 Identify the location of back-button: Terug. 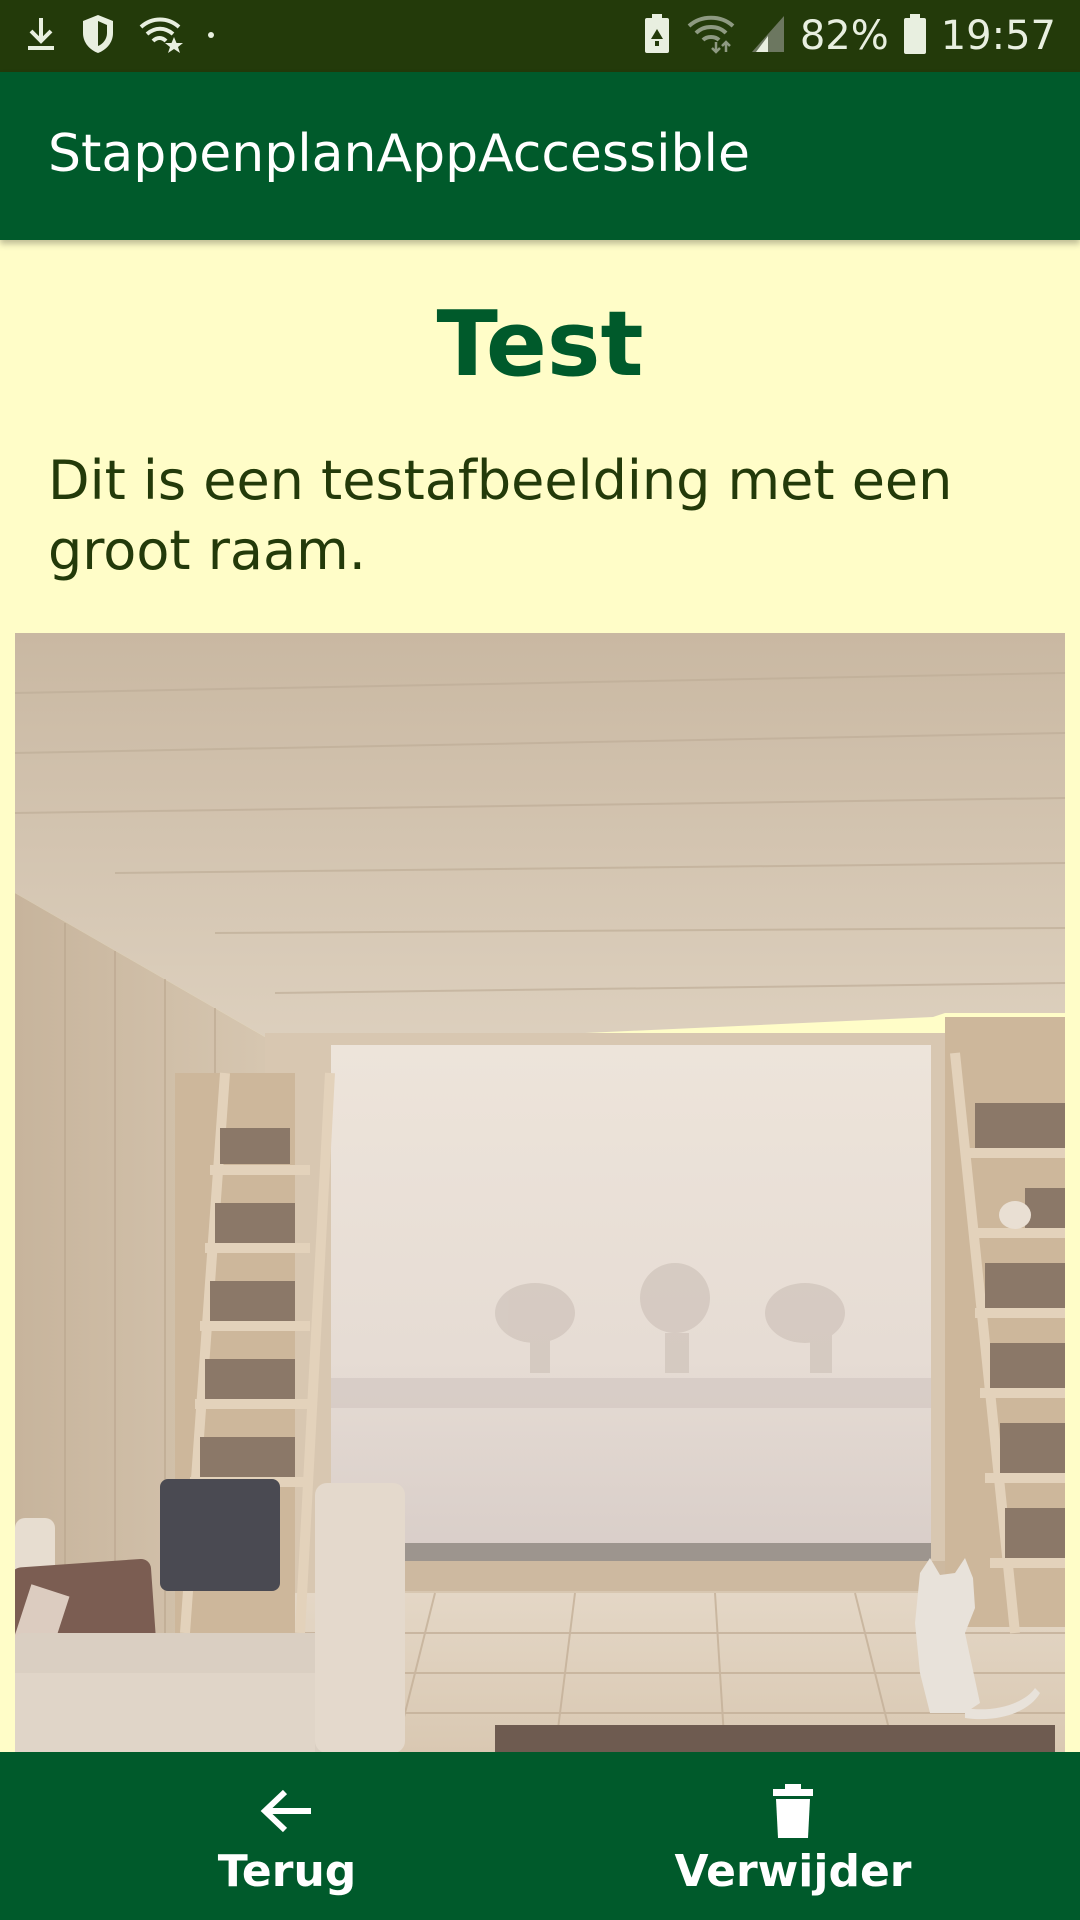
(287, 1836).